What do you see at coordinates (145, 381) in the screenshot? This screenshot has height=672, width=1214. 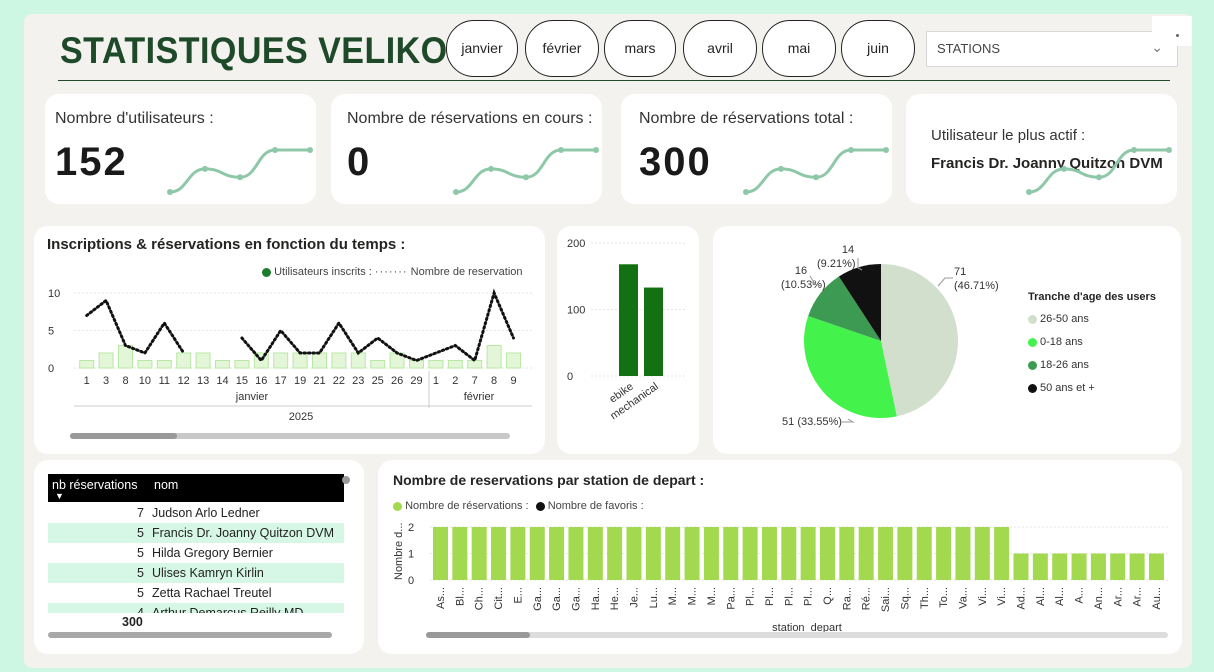 I see `x-tick-label: 10` at bounding box center [145, 381].